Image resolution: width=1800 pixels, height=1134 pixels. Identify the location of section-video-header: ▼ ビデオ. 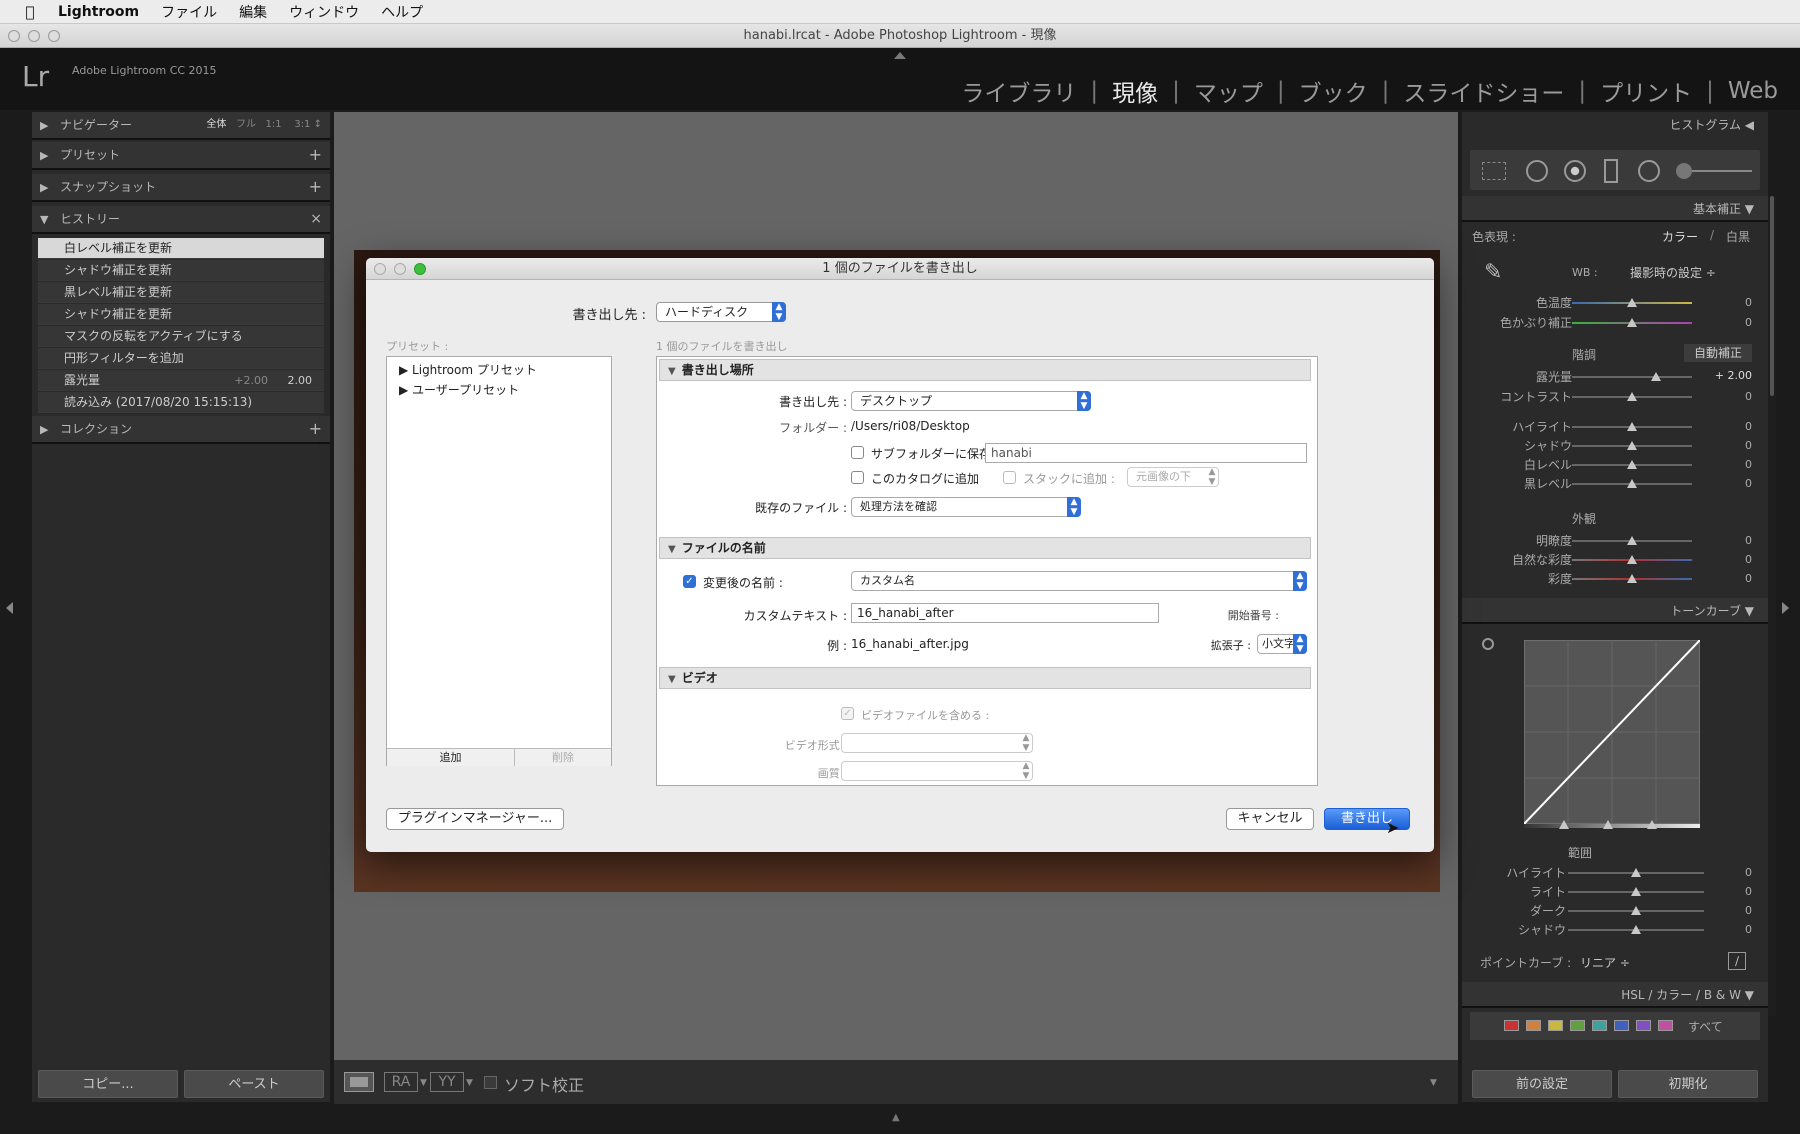
(985, 678).